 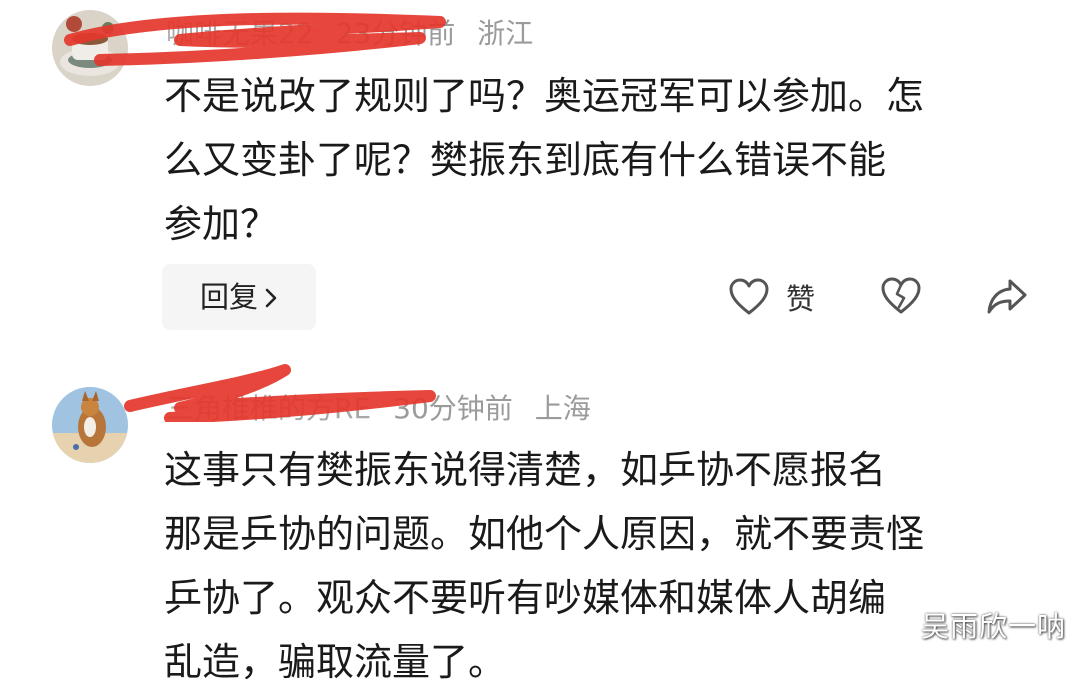 What do you see at coordinates (453, 408) in the screenshot?
I see `comment-time: 30分钟前` at bounding box center [453, 408].